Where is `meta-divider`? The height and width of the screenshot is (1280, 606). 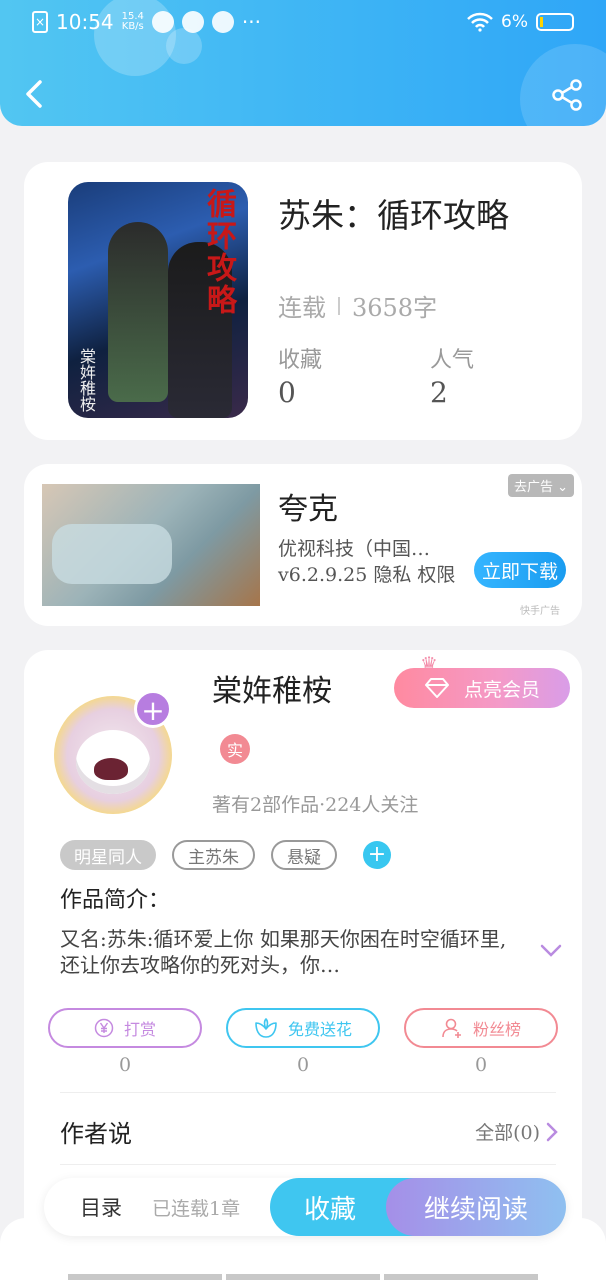
meta-divider is located at coordinates (339, 305).